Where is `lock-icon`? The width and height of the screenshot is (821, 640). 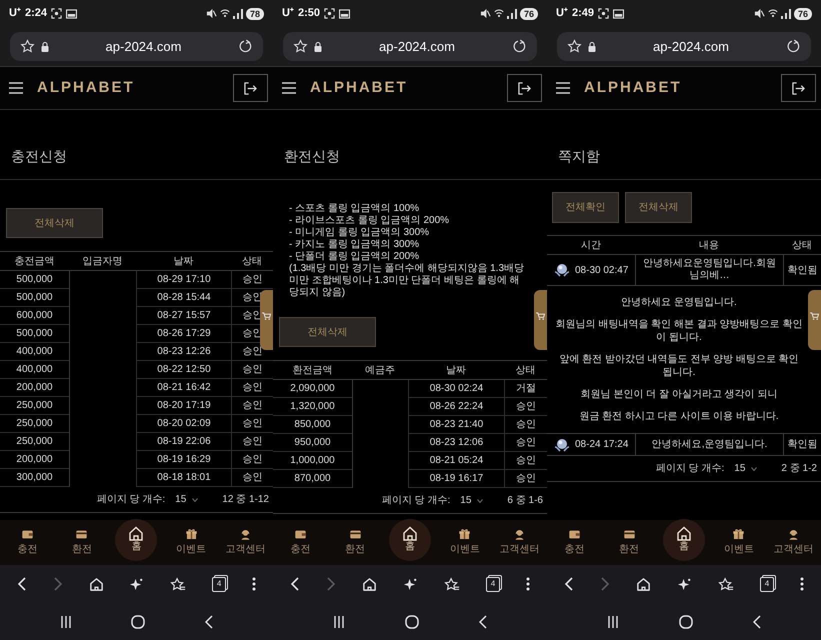
lock-icon is located at coordinates (592, 47).